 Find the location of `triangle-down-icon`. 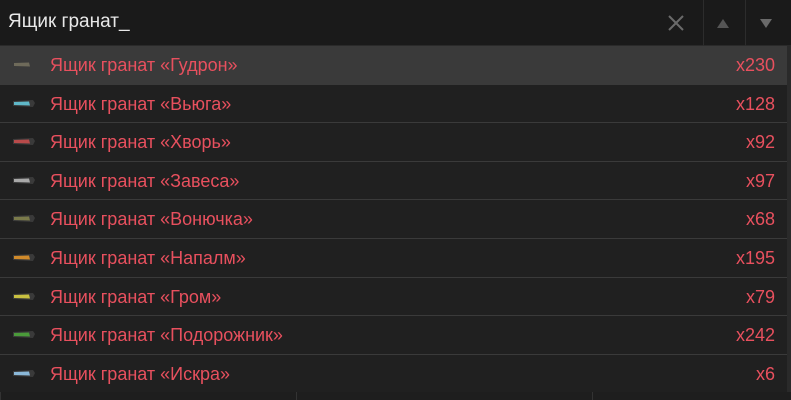

triangle-down-icon is located at coordinates (766, 23).